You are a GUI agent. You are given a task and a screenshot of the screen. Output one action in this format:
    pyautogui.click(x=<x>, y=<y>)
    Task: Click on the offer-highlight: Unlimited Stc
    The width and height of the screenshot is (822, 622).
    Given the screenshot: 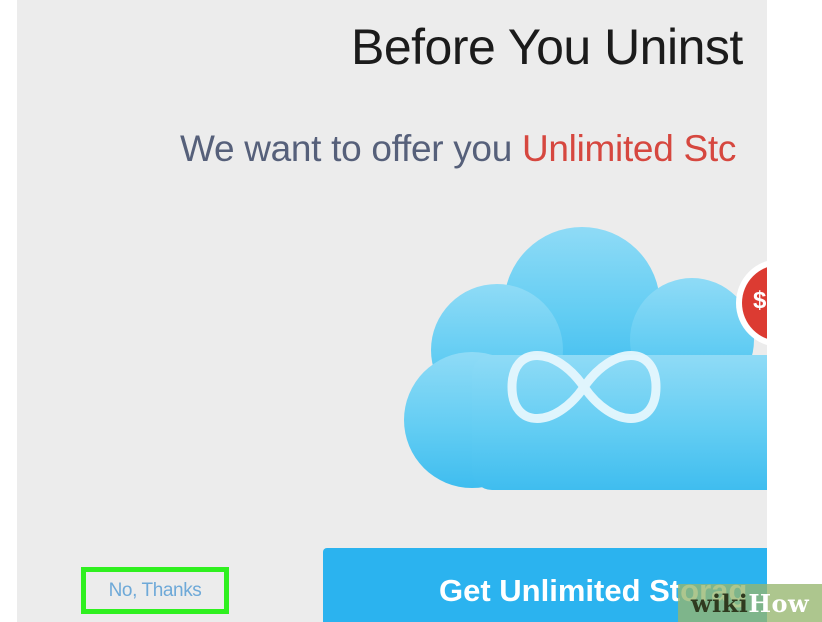 What is the action you would take?
    pyautogui.click(x=629, y=148)
    